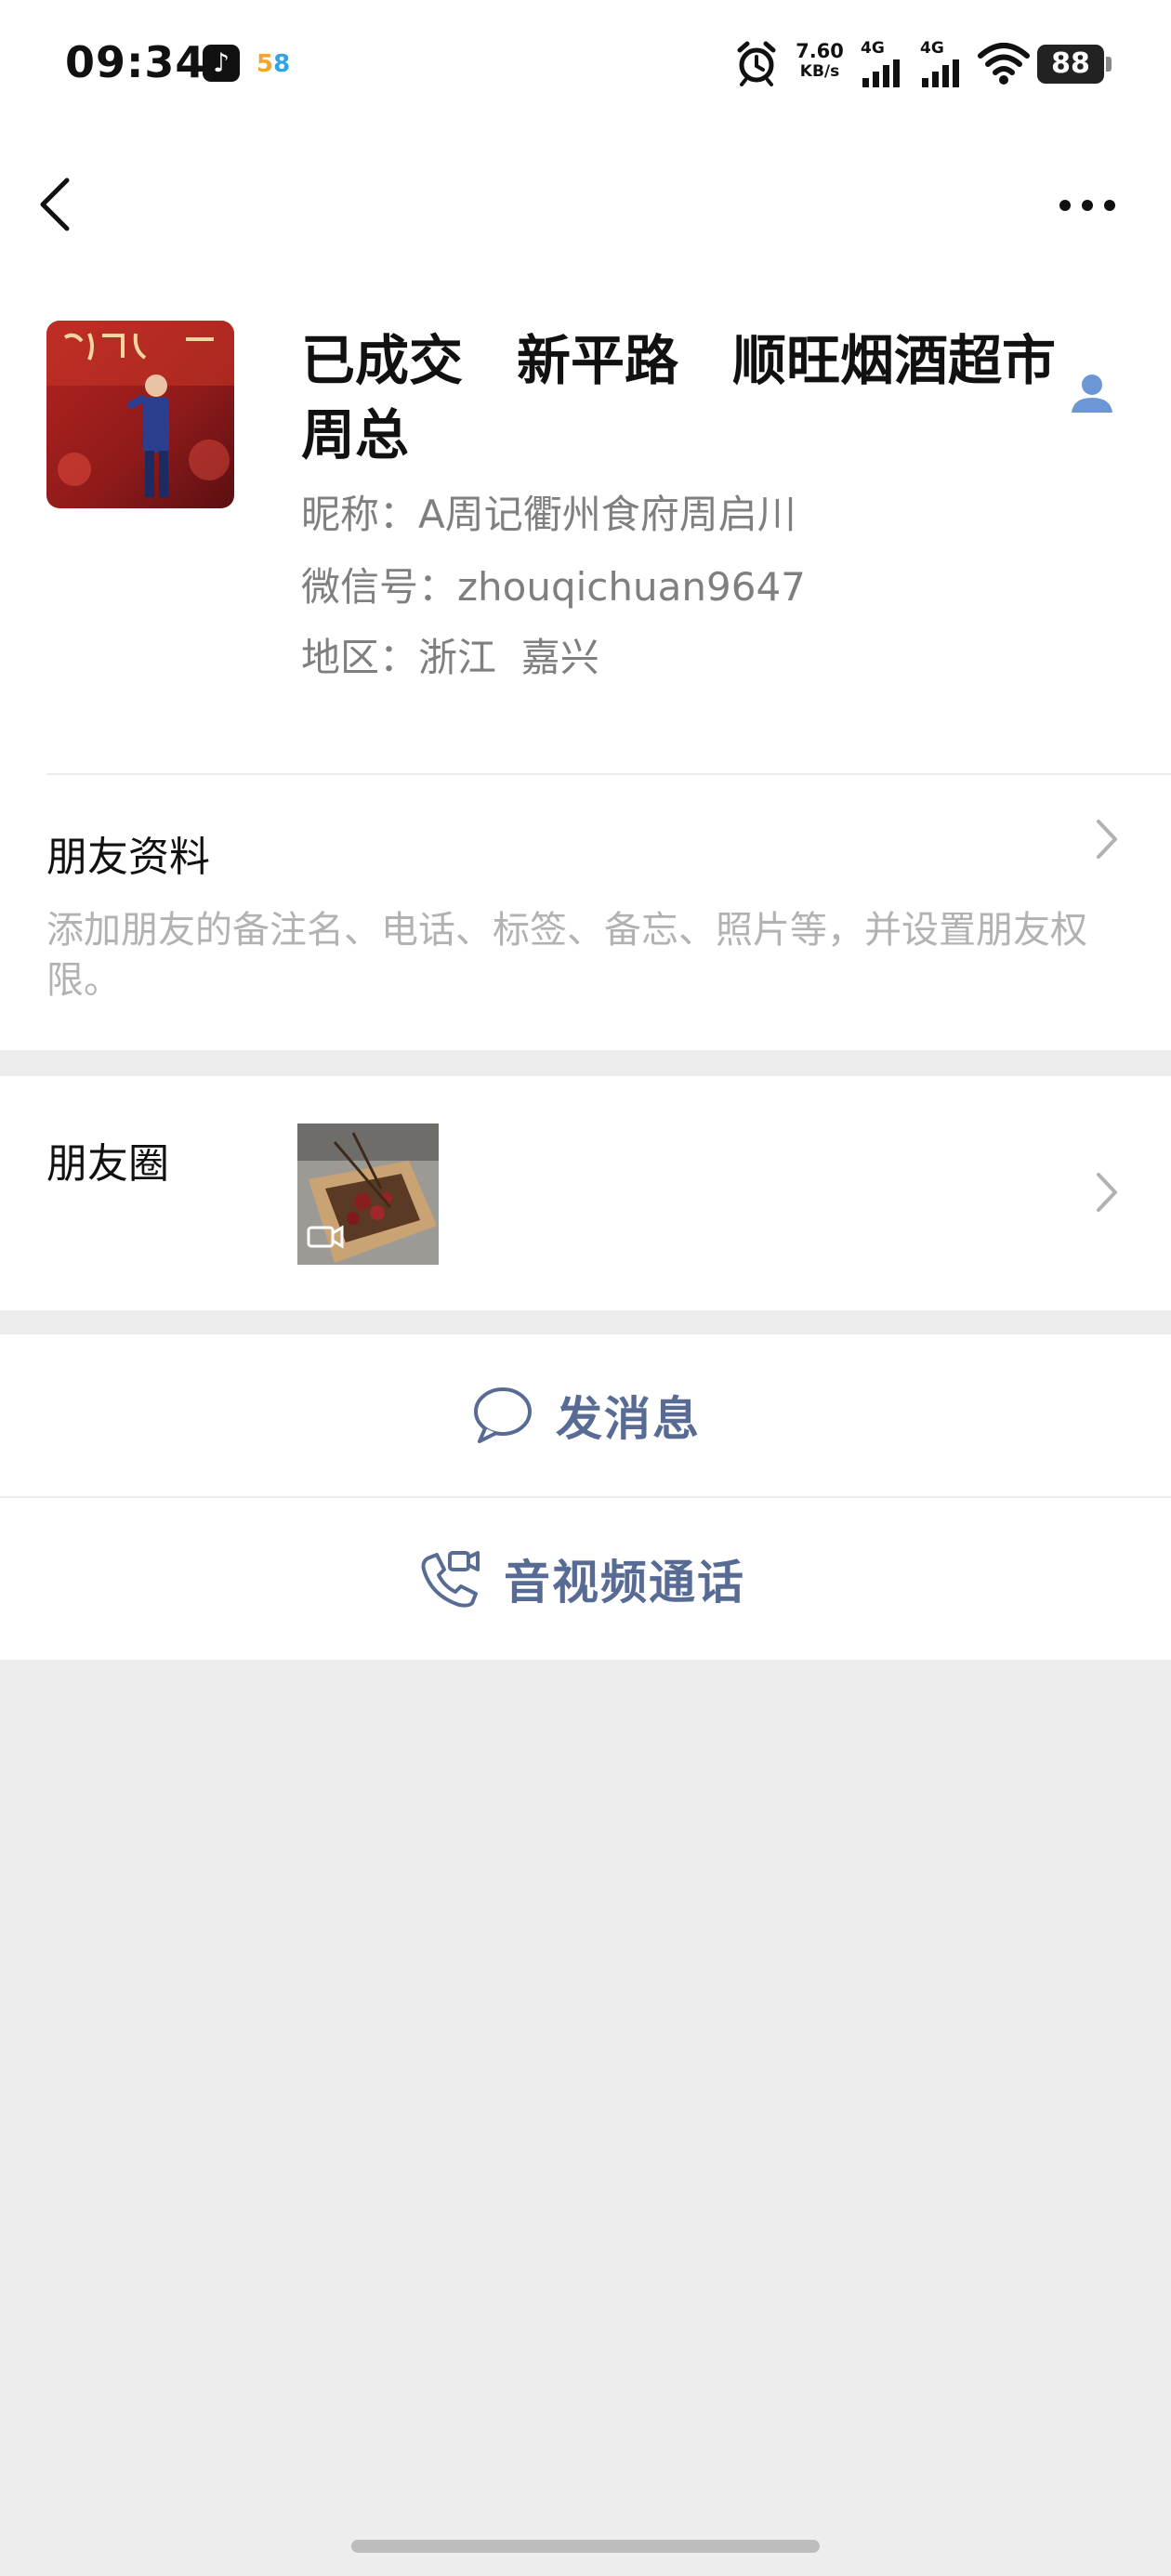 This screenshot has width=1171, height=2576. I want to click on battery-icon: 88, so click(1075, 64).